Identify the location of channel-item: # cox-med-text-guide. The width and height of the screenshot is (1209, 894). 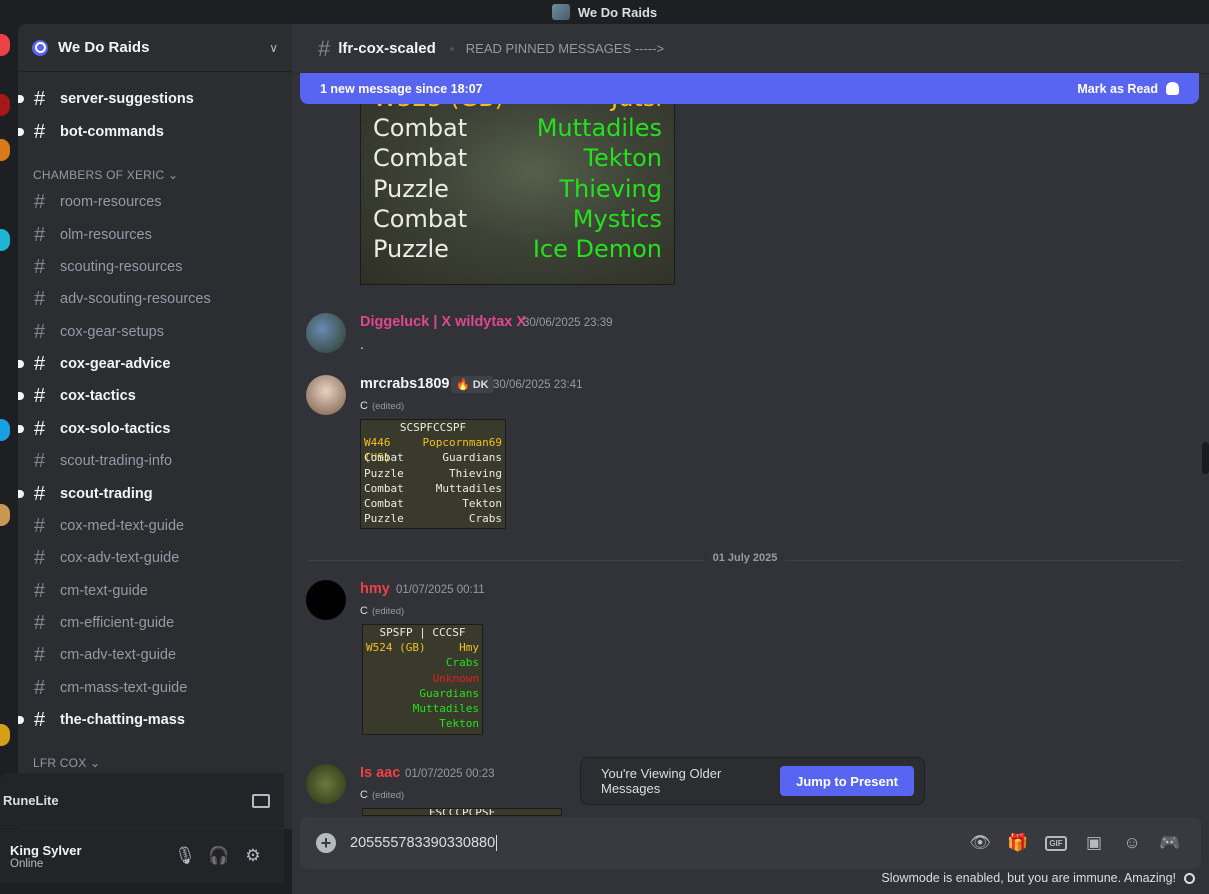
(155, 526).